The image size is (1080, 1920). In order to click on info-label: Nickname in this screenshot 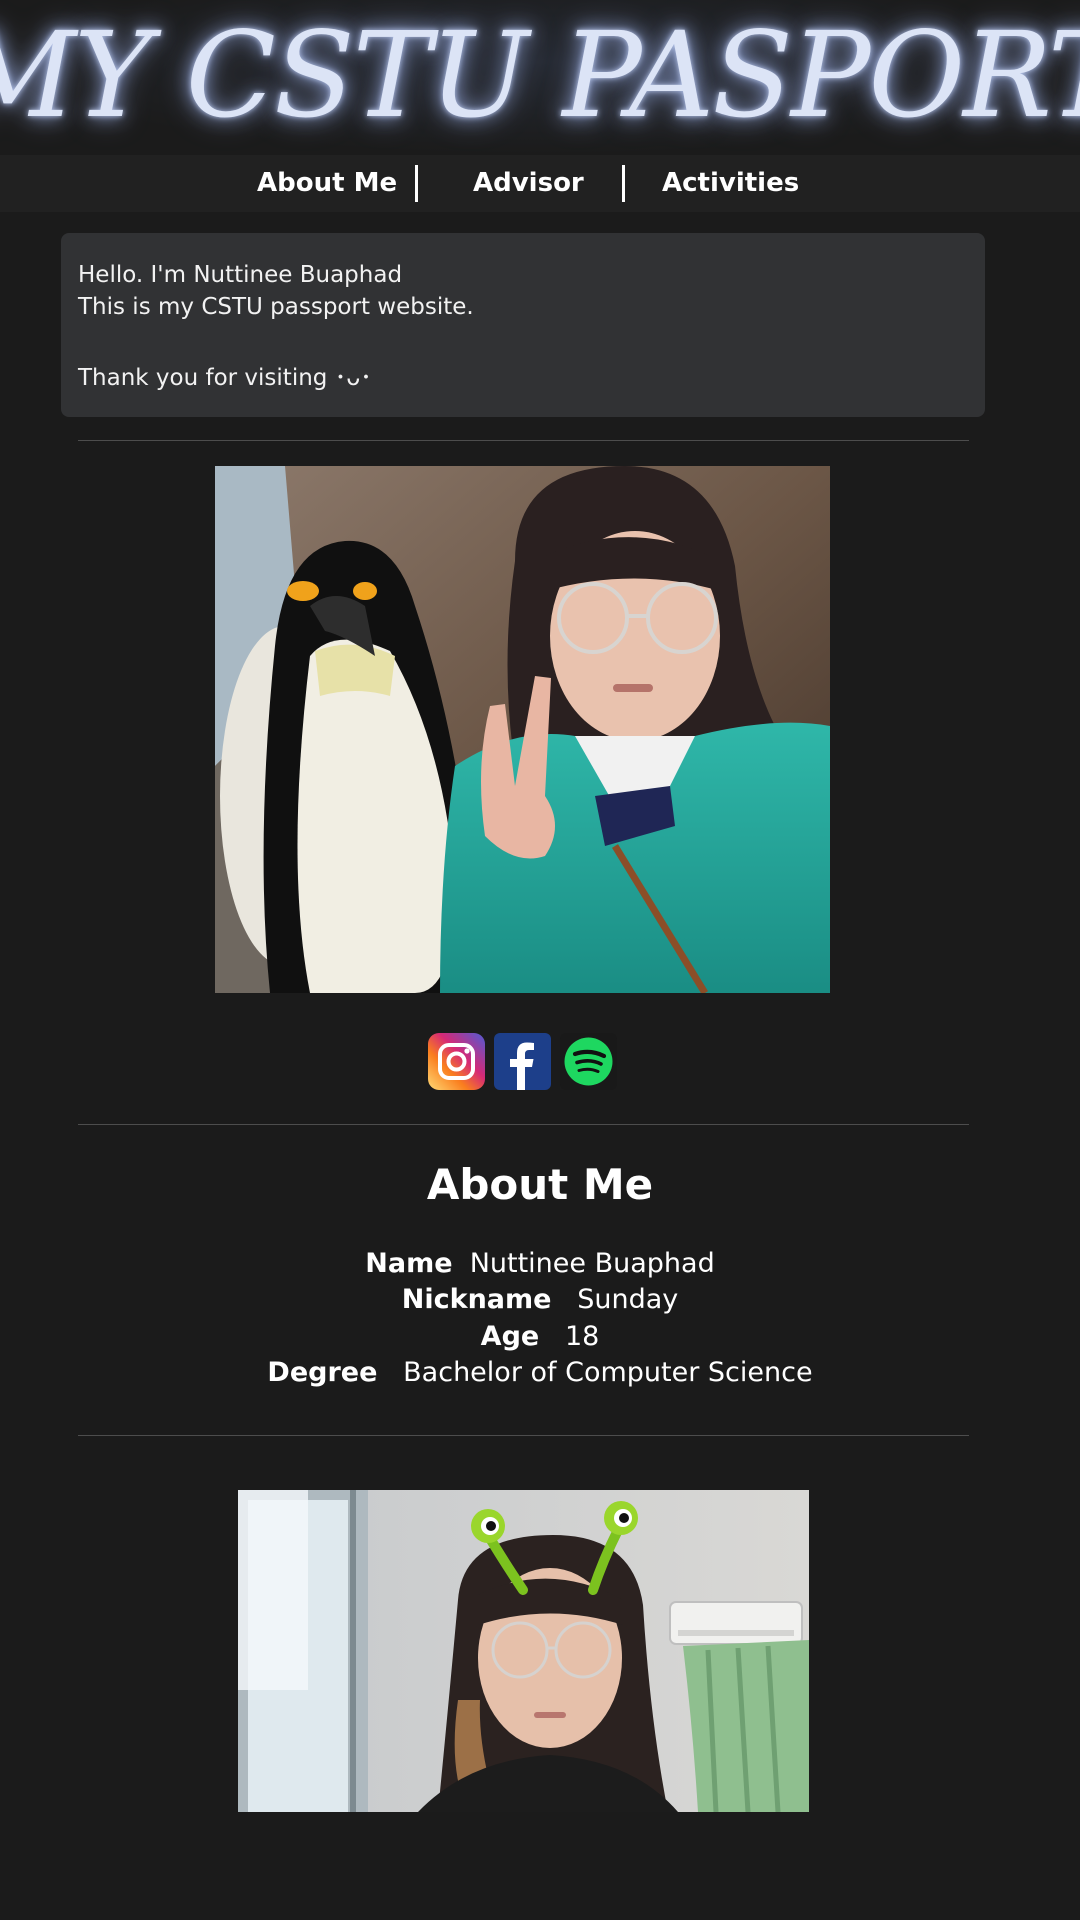, I will do `click(476, 1299)`.